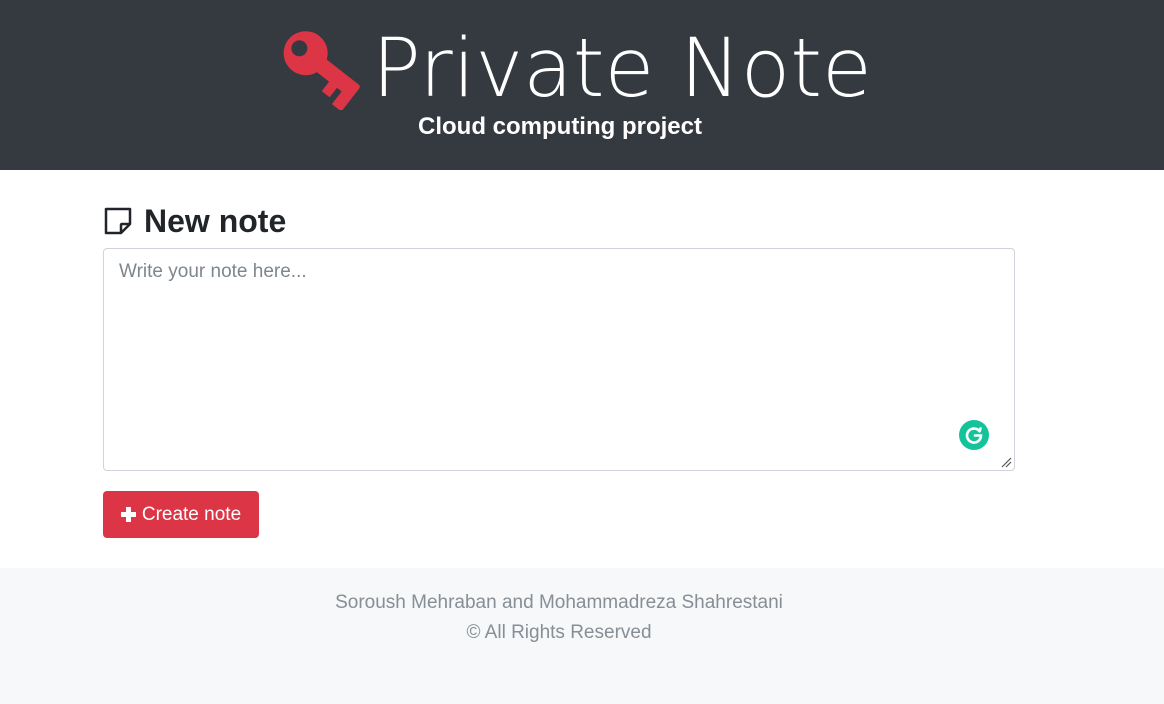 Image resolution: width=1164 pixels, height=704 pixels. Describe the element at coordinates (321, 70) in the screenshot. I see `key-icon` at that location.